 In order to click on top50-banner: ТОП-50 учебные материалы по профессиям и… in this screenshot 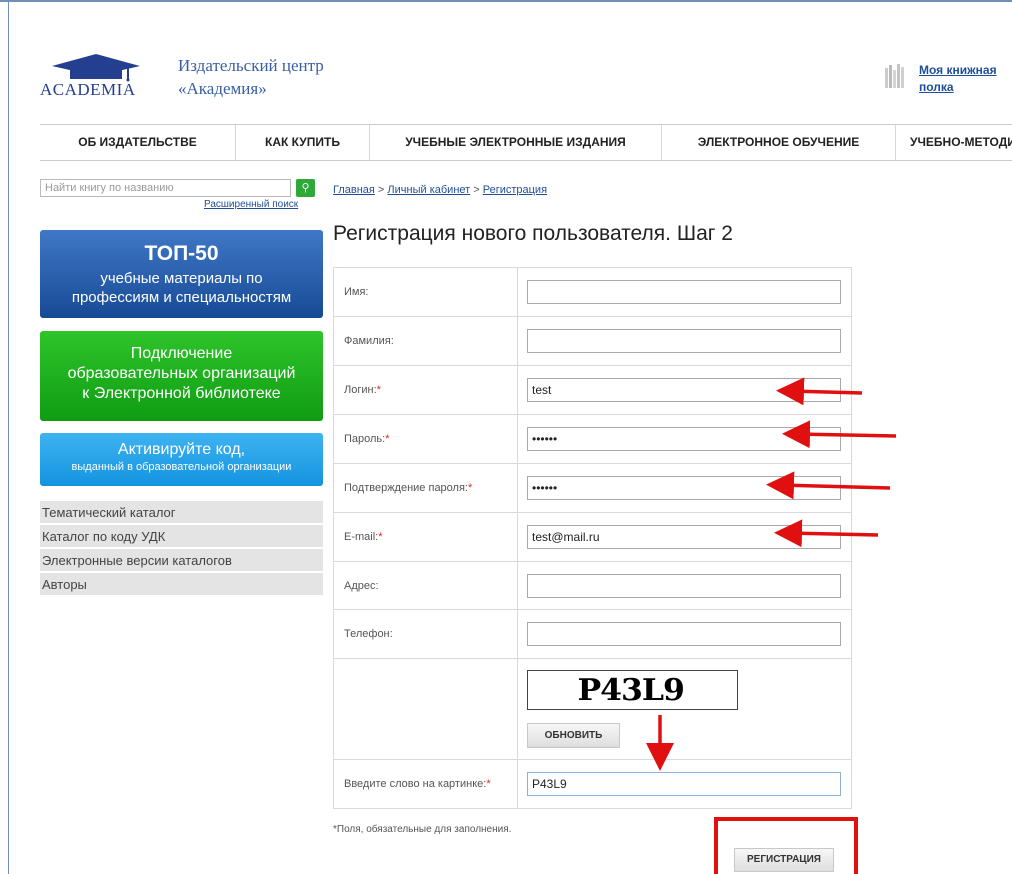, I will do `click(181, 274)`.